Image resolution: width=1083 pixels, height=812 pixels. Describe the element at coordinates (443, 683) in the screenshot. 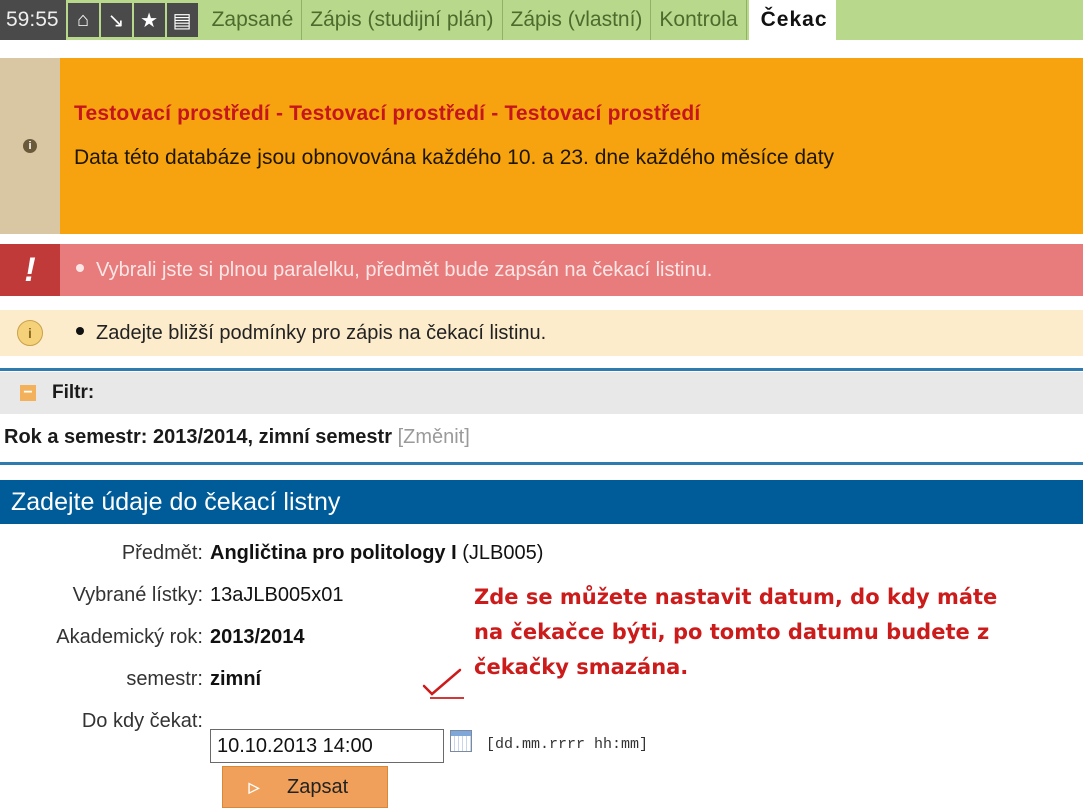

I see `checkmark-icon` at that location.